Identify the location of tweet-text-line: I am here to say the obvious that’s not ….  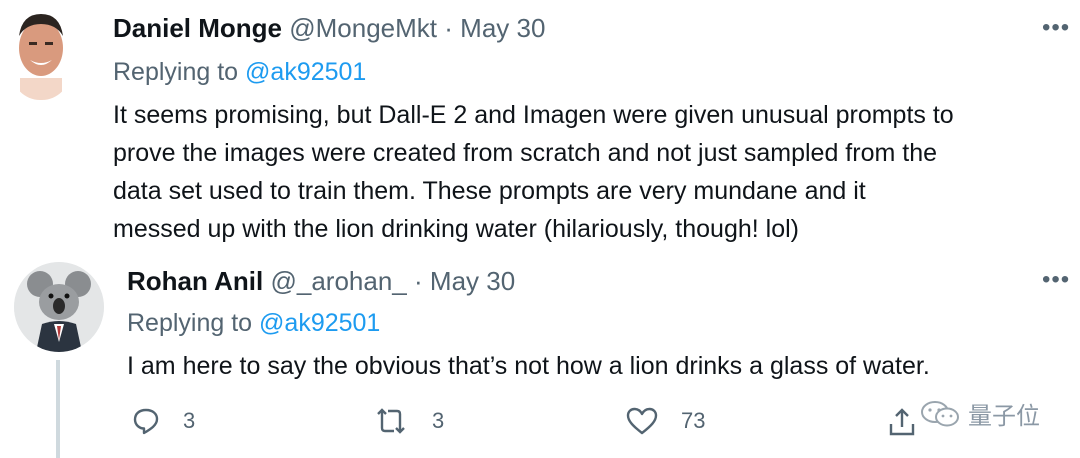
(528, 366).